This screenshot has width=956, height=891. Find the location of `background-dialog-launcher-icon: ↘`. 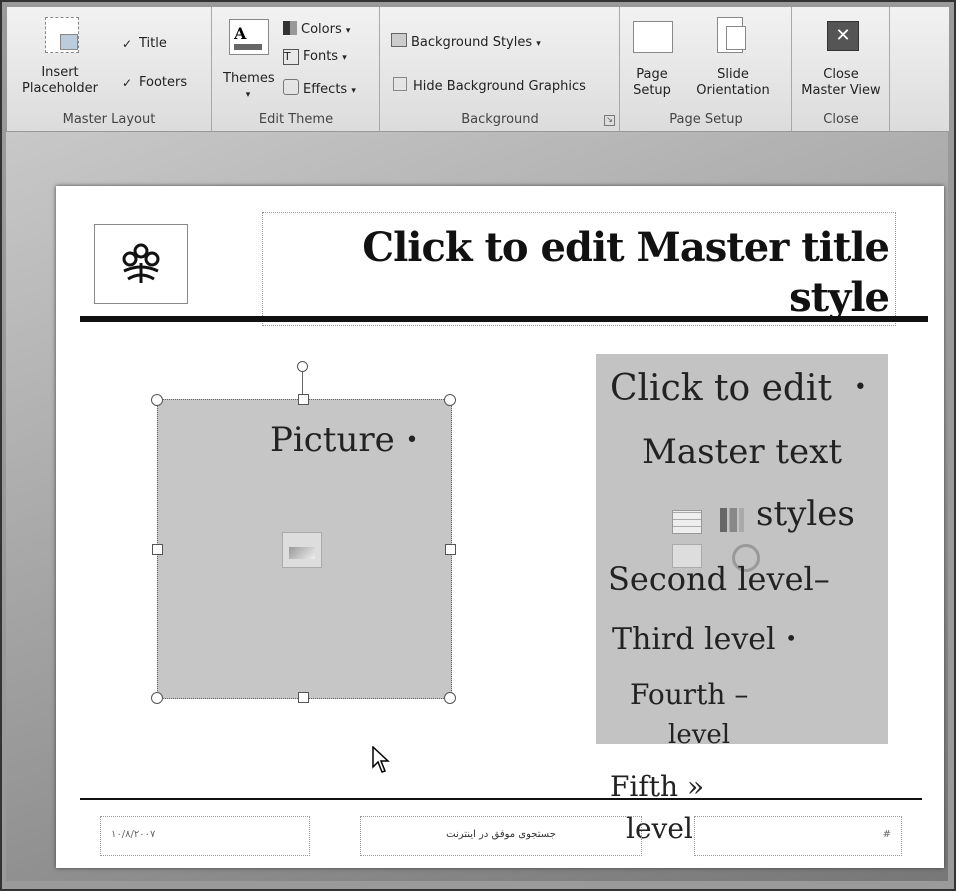

background-dialog-launcher-icon: ↘ is located at coordinates (609, 120).